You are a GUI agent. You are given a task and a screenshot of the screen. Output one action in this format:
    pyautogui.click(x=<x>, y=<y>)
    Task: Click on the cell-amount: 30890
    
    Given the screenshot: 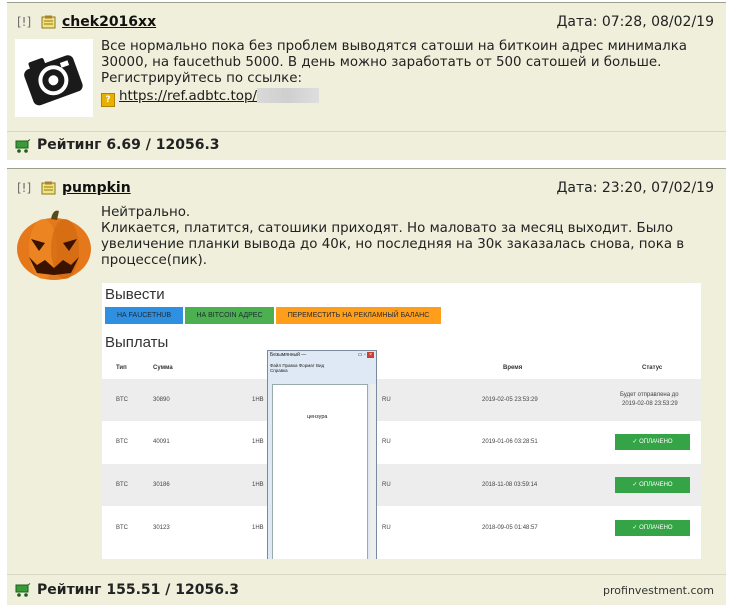 What is the action you would take?
    pyautogui.click(x=161, y=400)
    